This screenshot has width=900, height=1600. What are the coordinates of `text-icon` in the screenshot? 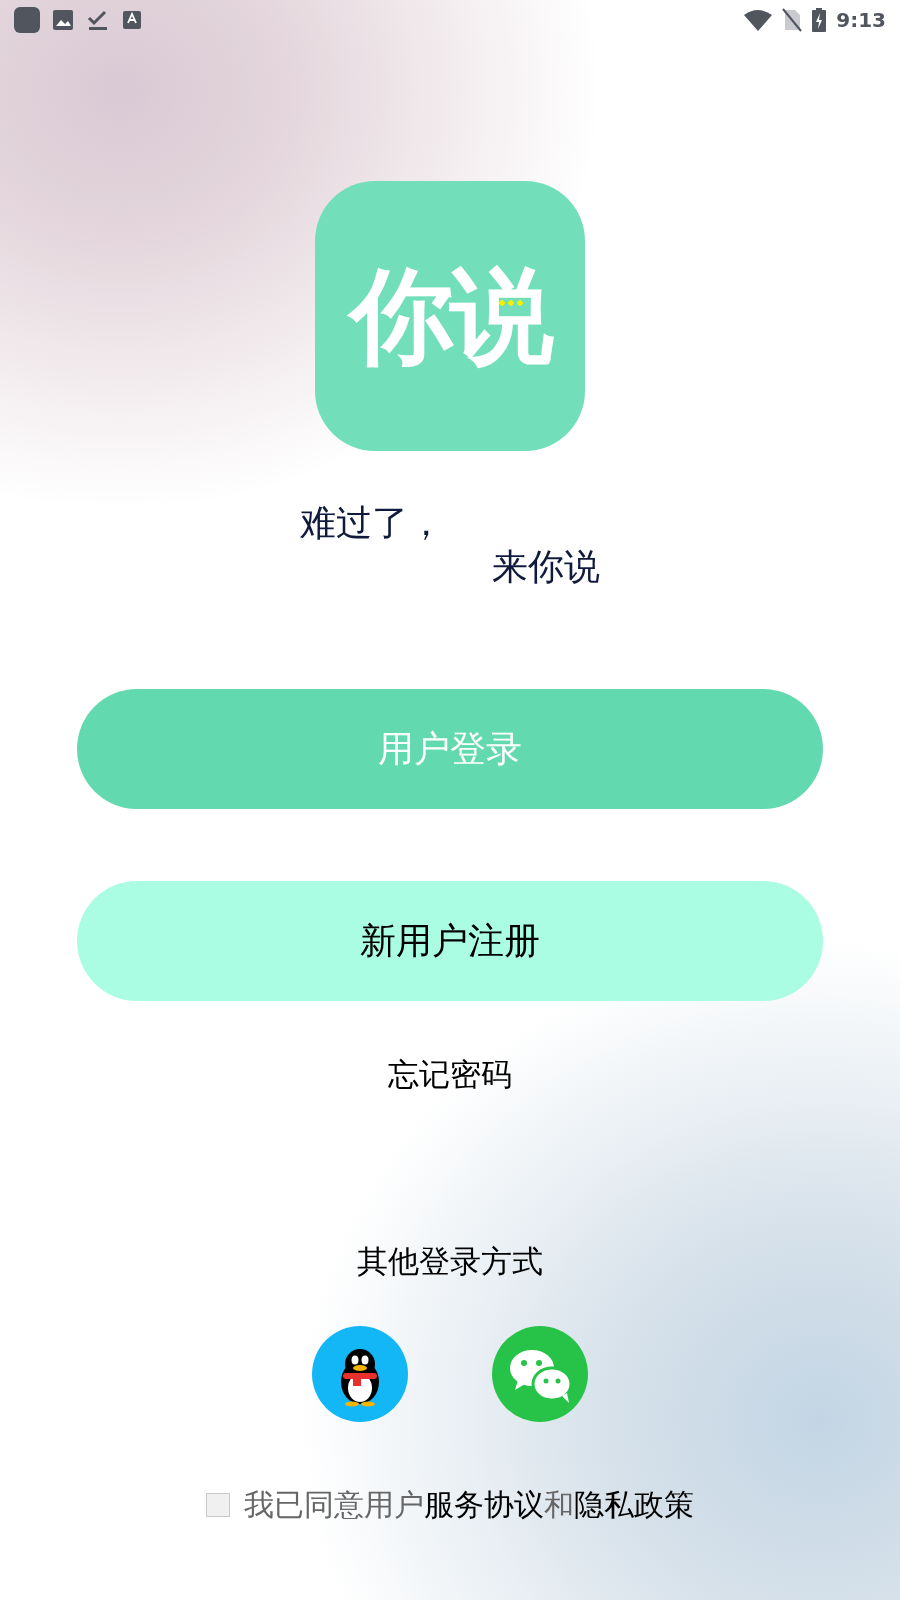 It's located at (132, 20).